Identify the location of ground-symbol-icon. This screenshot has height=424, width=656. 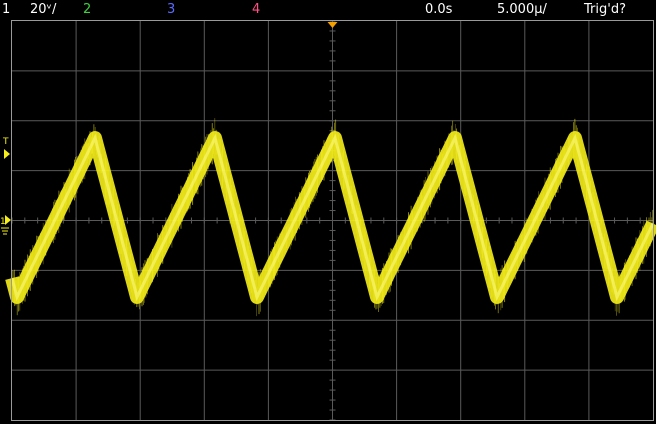
(5, 231).